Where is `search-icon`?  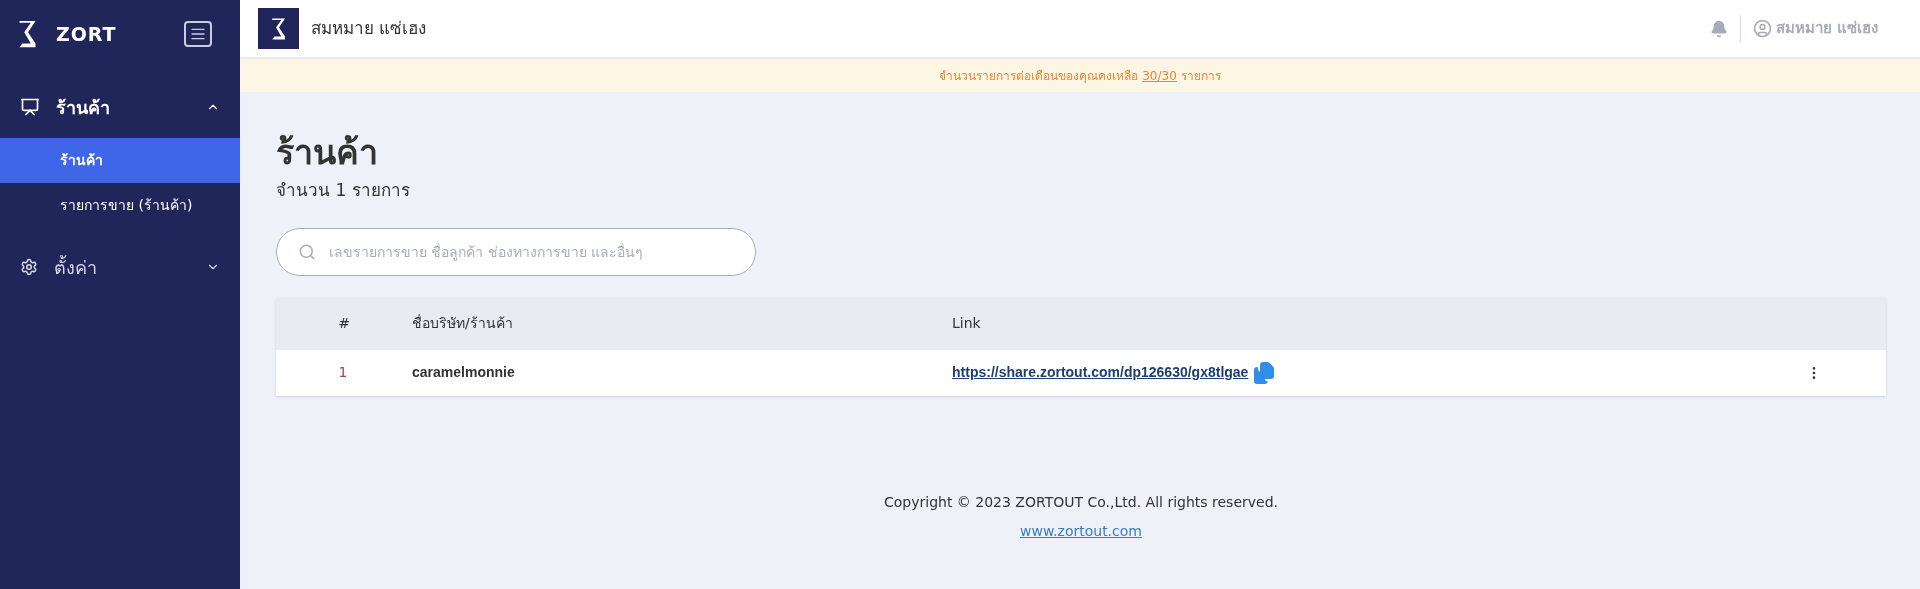
search-icon is located at coordinates (307, 251).